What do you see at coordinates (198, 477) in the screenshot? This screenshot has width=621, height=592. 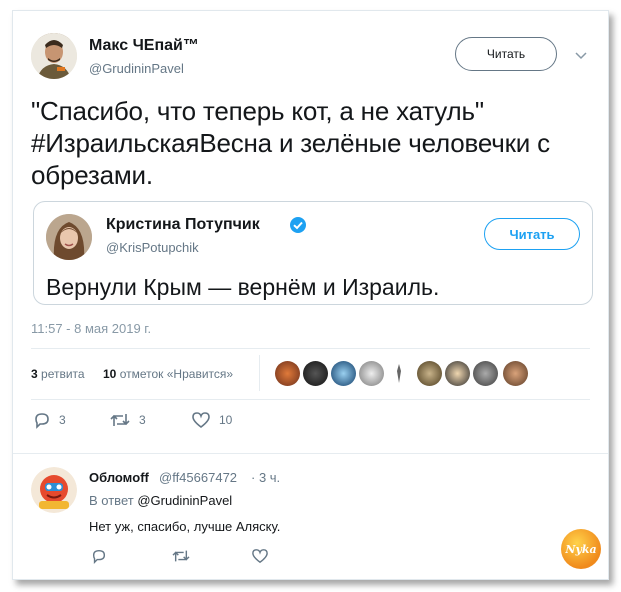 I see `reply-author-handle: @ff45667472` at bounding box center [198, 477].